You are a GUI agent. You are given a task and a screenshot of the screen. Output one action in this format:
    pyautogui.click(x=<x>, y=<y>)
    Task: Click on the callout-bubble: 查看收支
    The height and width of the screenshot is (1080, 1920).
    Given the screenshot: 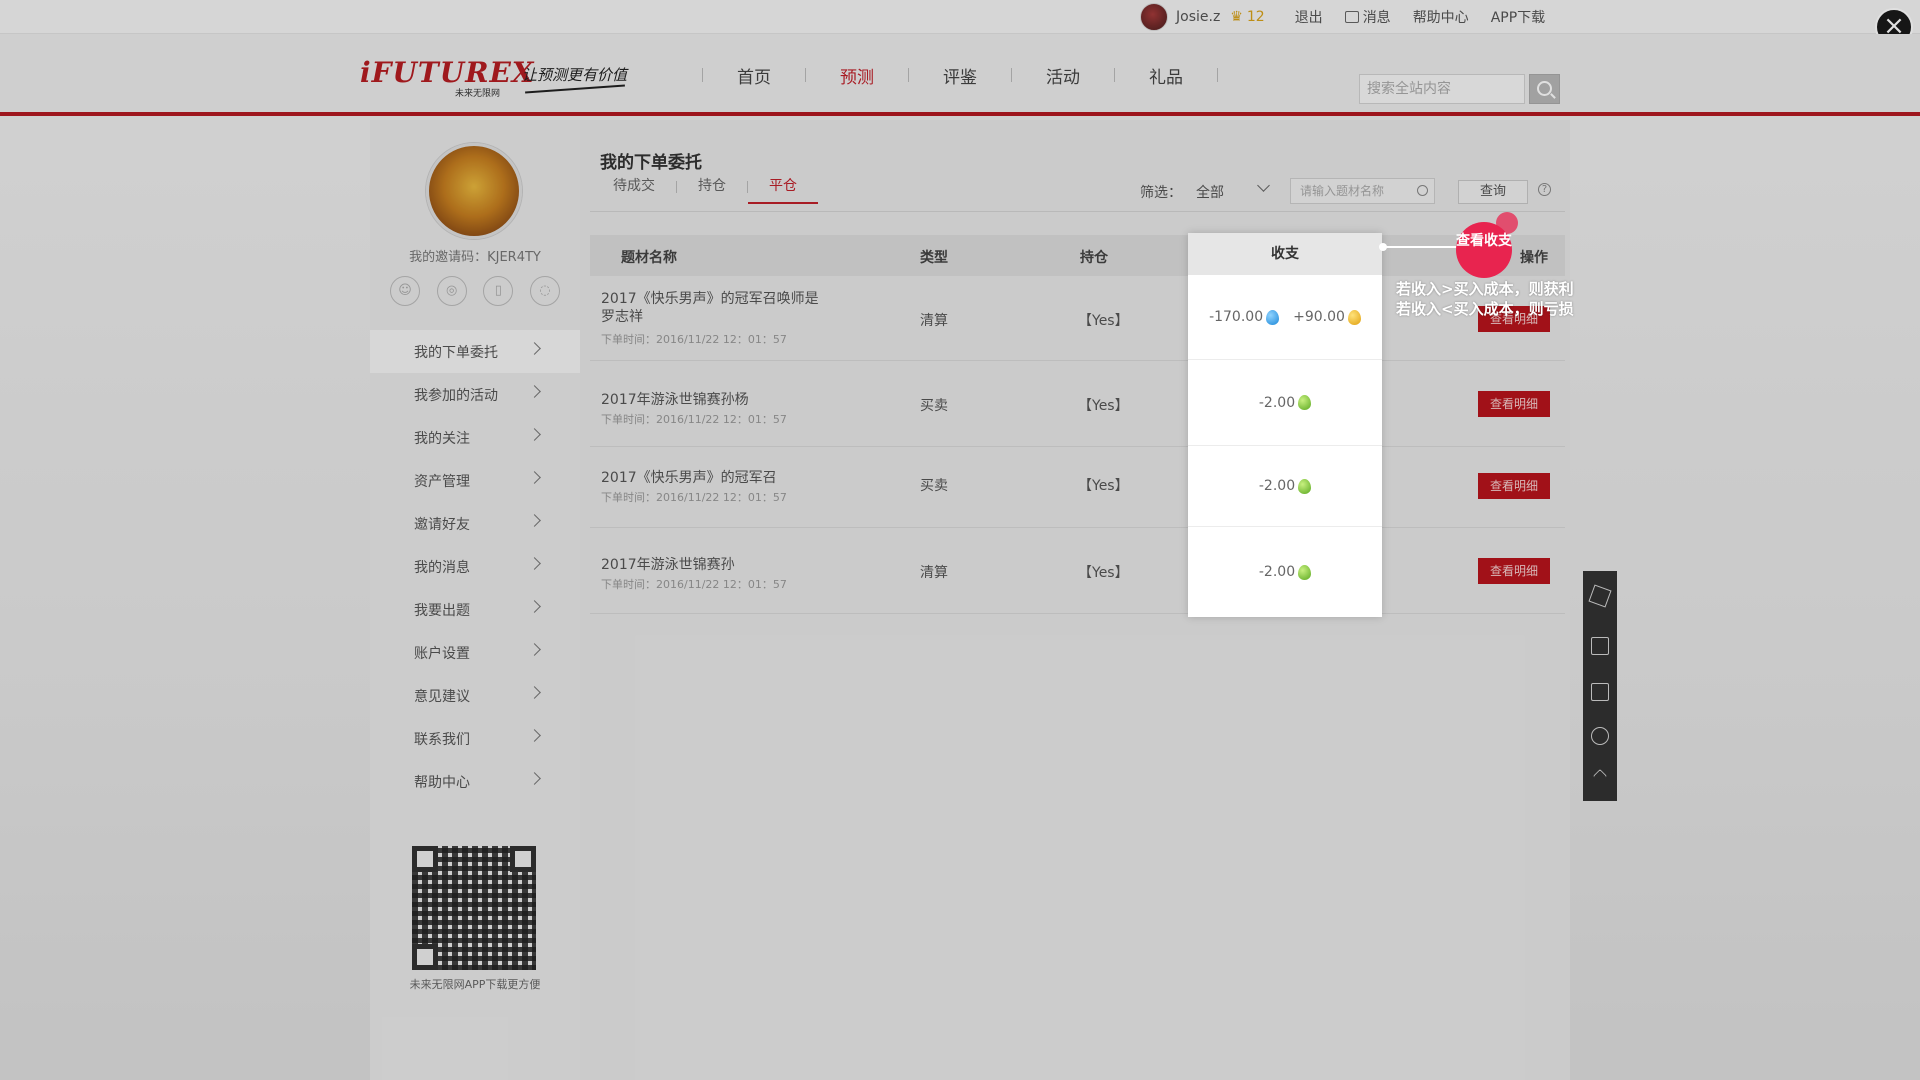 What is the action you would take?
    pyautogui.click(x=1484, y=250)
    